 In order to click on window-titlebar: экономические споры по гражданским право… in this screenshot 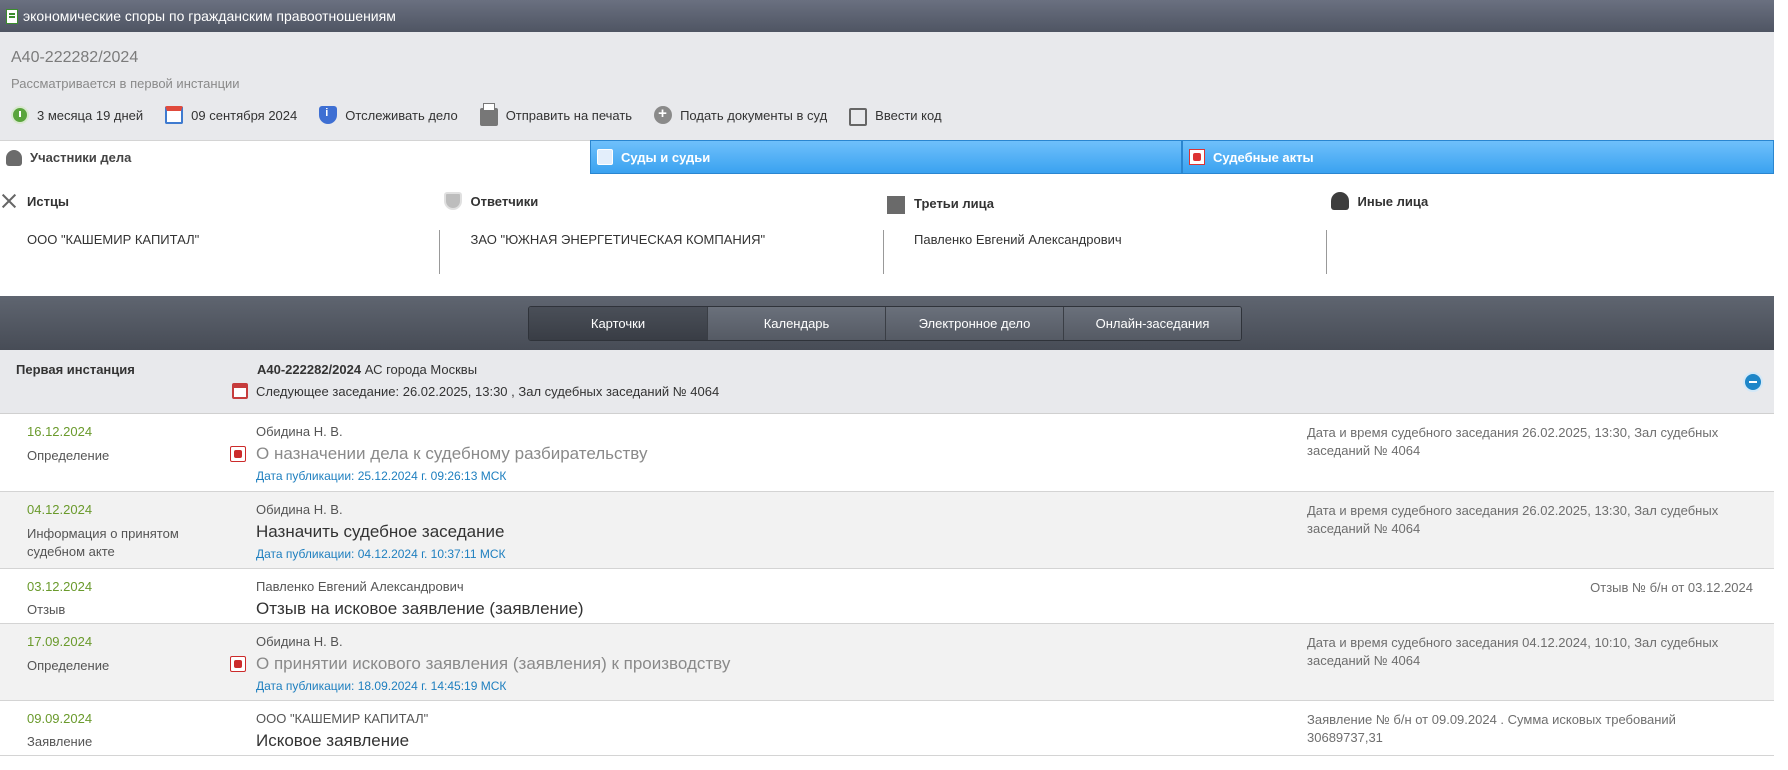, I will do `click(887, 16)`.